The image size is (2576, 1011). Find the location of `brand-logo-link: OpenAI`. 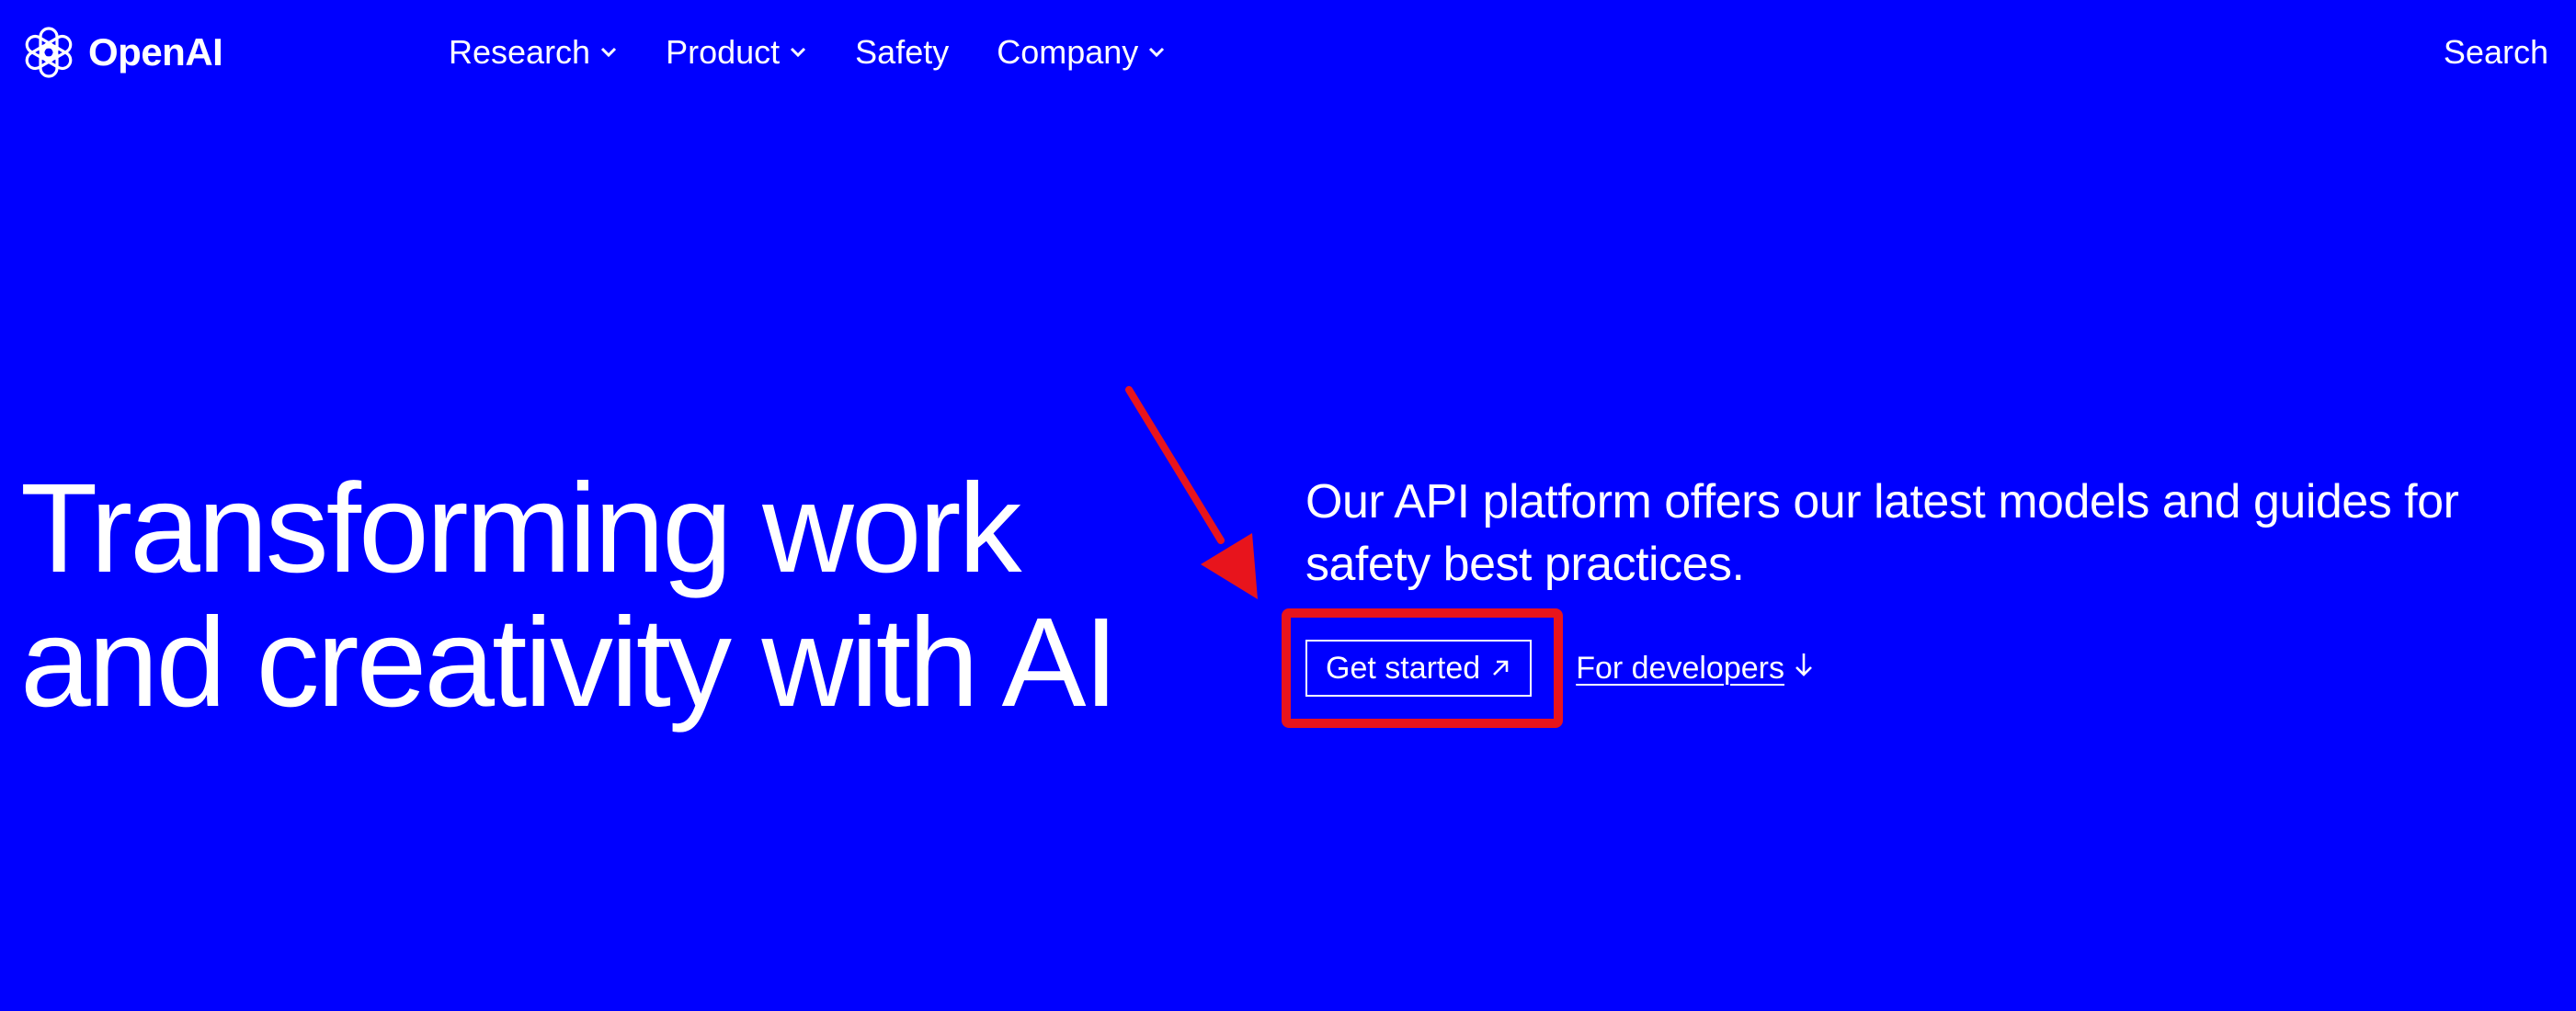

brand-logo-link: OpenAI is located at coordinates (121, 52).